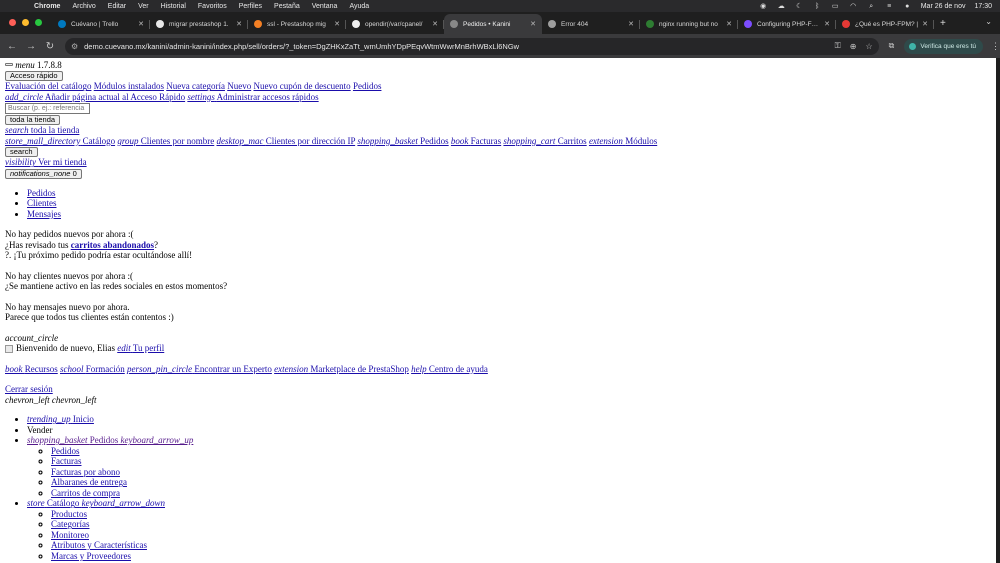 Image resolution: width=1000 pixels, height=563 pixels. I want to click on notifications-button: notifications_none 0, so click(43, 173).